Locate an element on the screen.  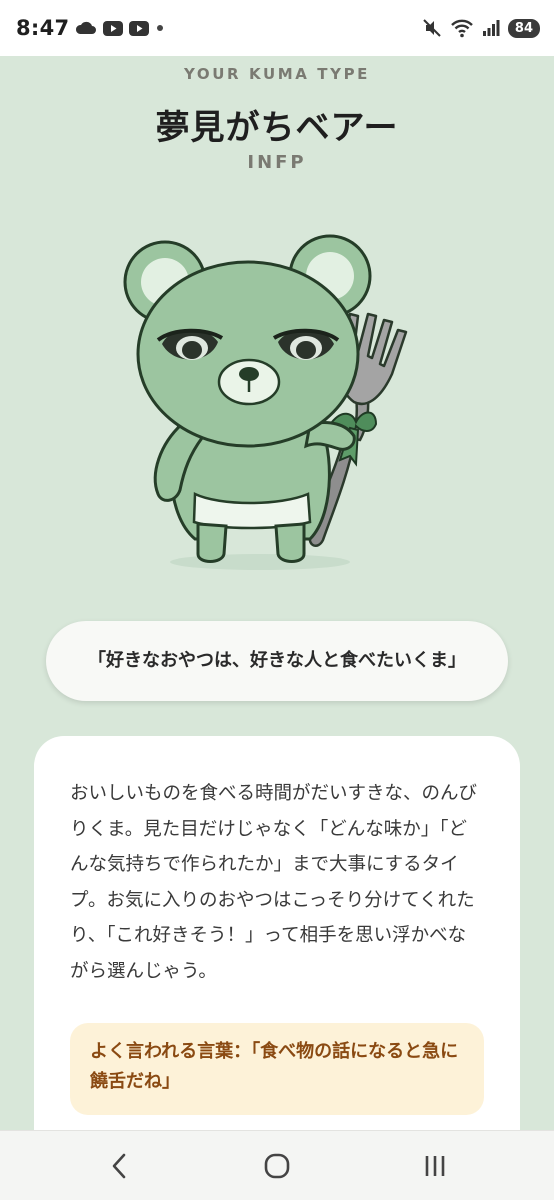
dot-icon is located at coordinates (160, 28).